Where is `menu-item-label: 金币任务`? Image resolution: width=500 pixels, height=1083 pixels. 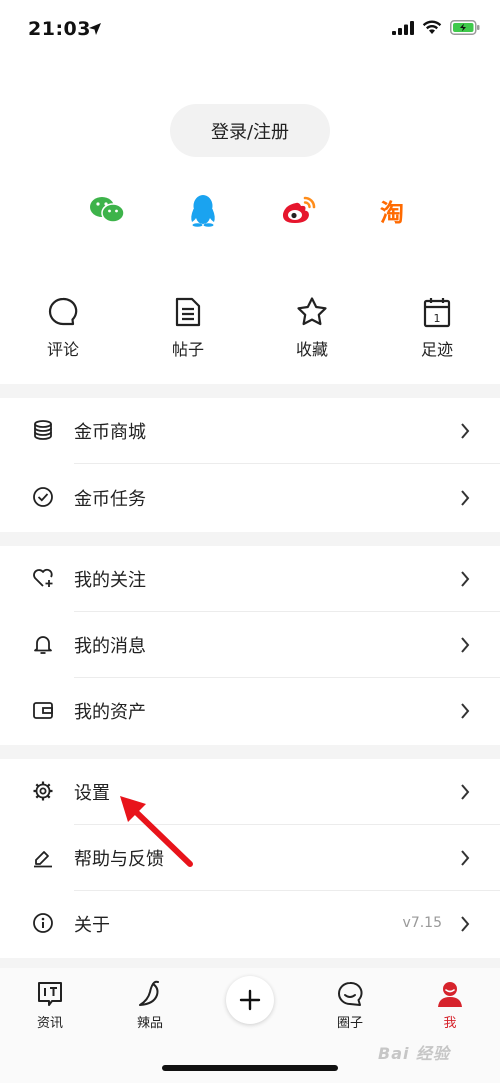 menu-item-label: 金币任务 is located at coordinates (110, 499).